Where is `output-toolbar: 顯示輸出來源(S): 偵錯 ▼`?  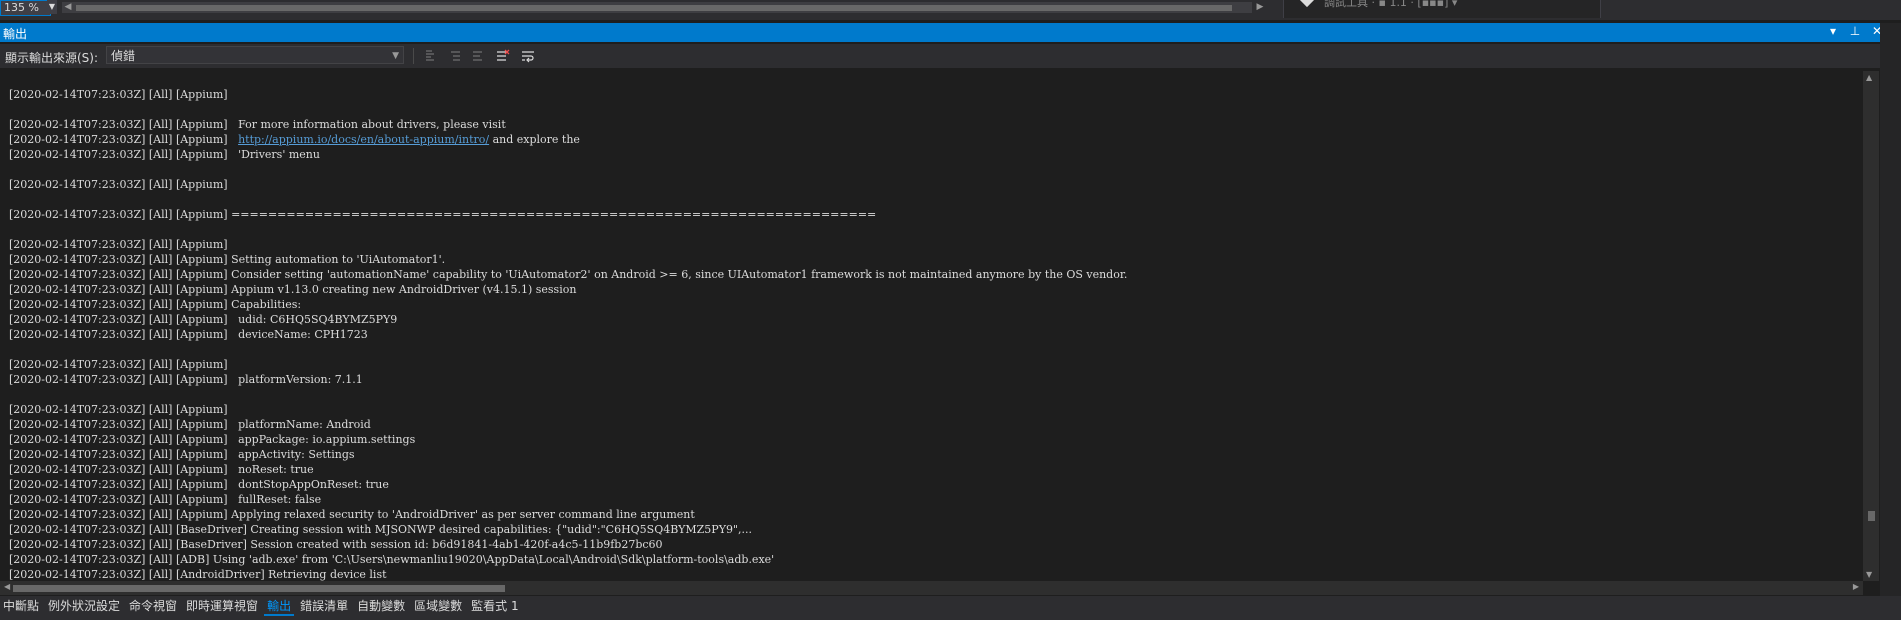
output-toolbar: 顯示輸出來源(S): 偵錯 ▼ is located at coordinates (950, 56).